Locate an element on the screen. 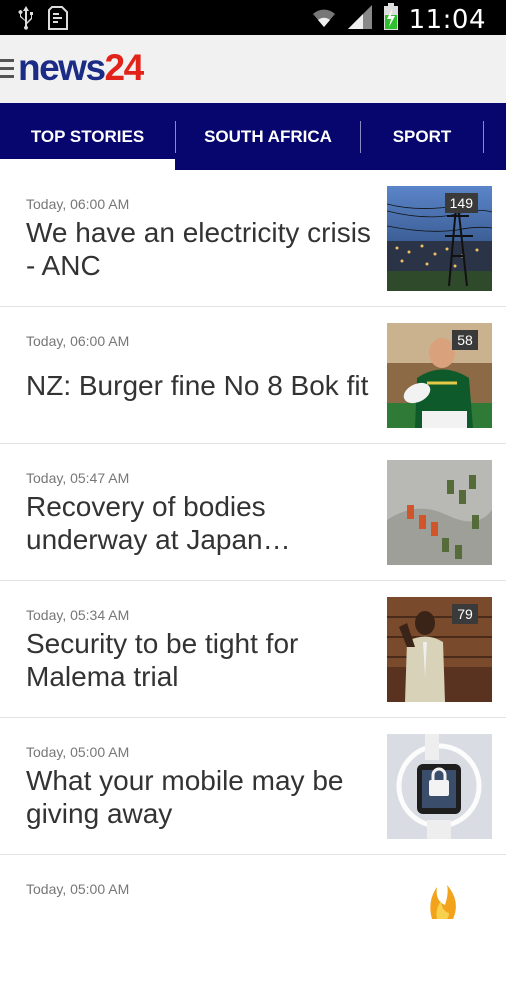 The height and width of the screenshot is (991, 506). article-item: Today, 05:00 AM is located at coordinates (253, 923).